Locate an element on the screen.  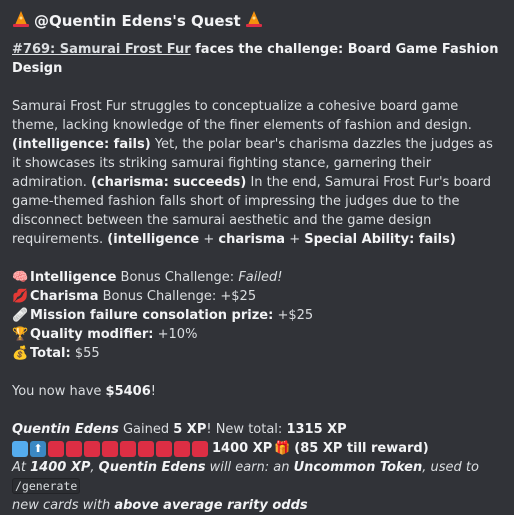
charisma-bonus-line: 💋 Charisma Bonus Challenge: +$25 is located at coordinates (257, 296).